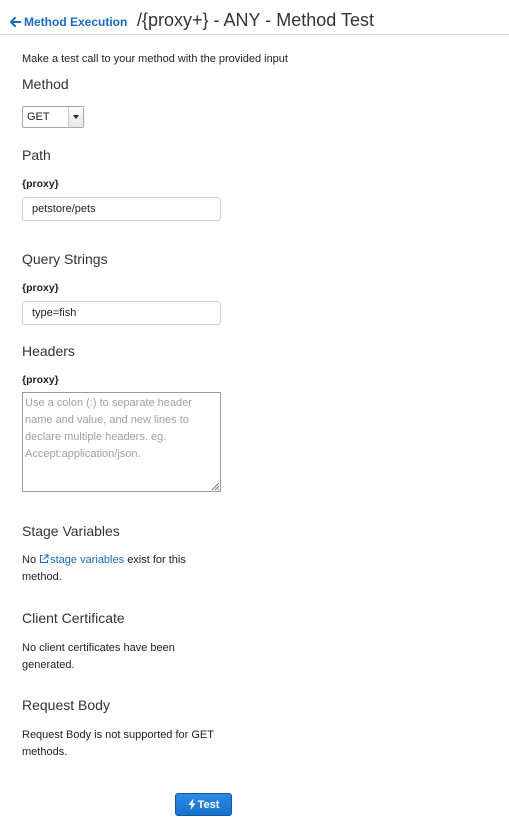 This screenshot has width=509, height=825. I want to click on test-button-label: Test, so click(208, 804).